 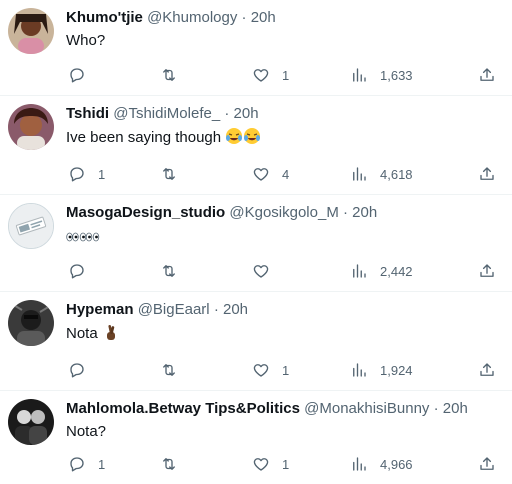 I want to click on views-button: 2,442, so click(x=381, y=271).